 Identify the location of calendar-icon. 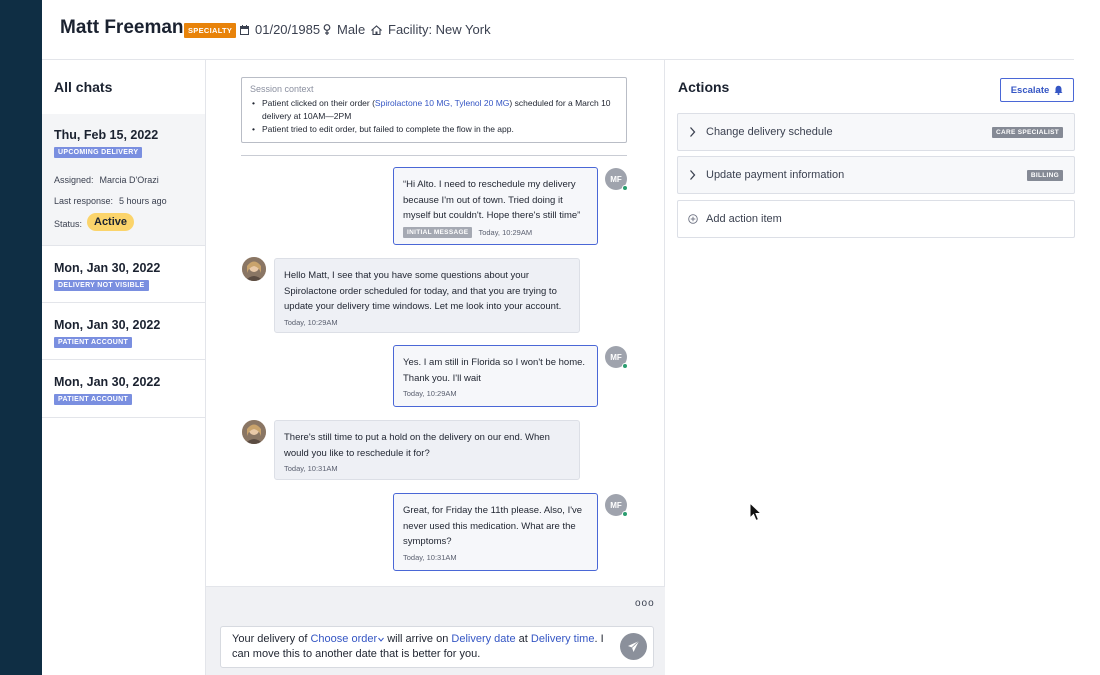
(244, 29).